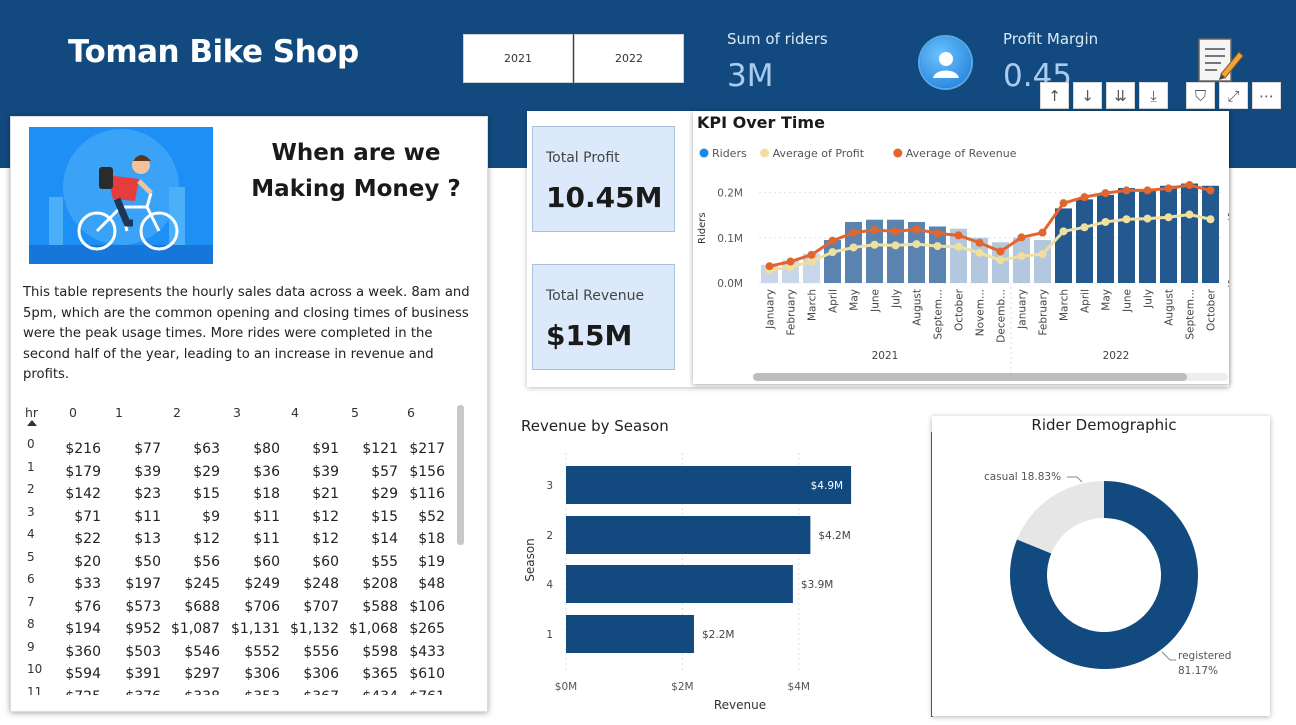  What do you see at coordinates (819, 153) in the screenshot?
I see `legend-label: Average of Profit` at bounding box center [819, 153].